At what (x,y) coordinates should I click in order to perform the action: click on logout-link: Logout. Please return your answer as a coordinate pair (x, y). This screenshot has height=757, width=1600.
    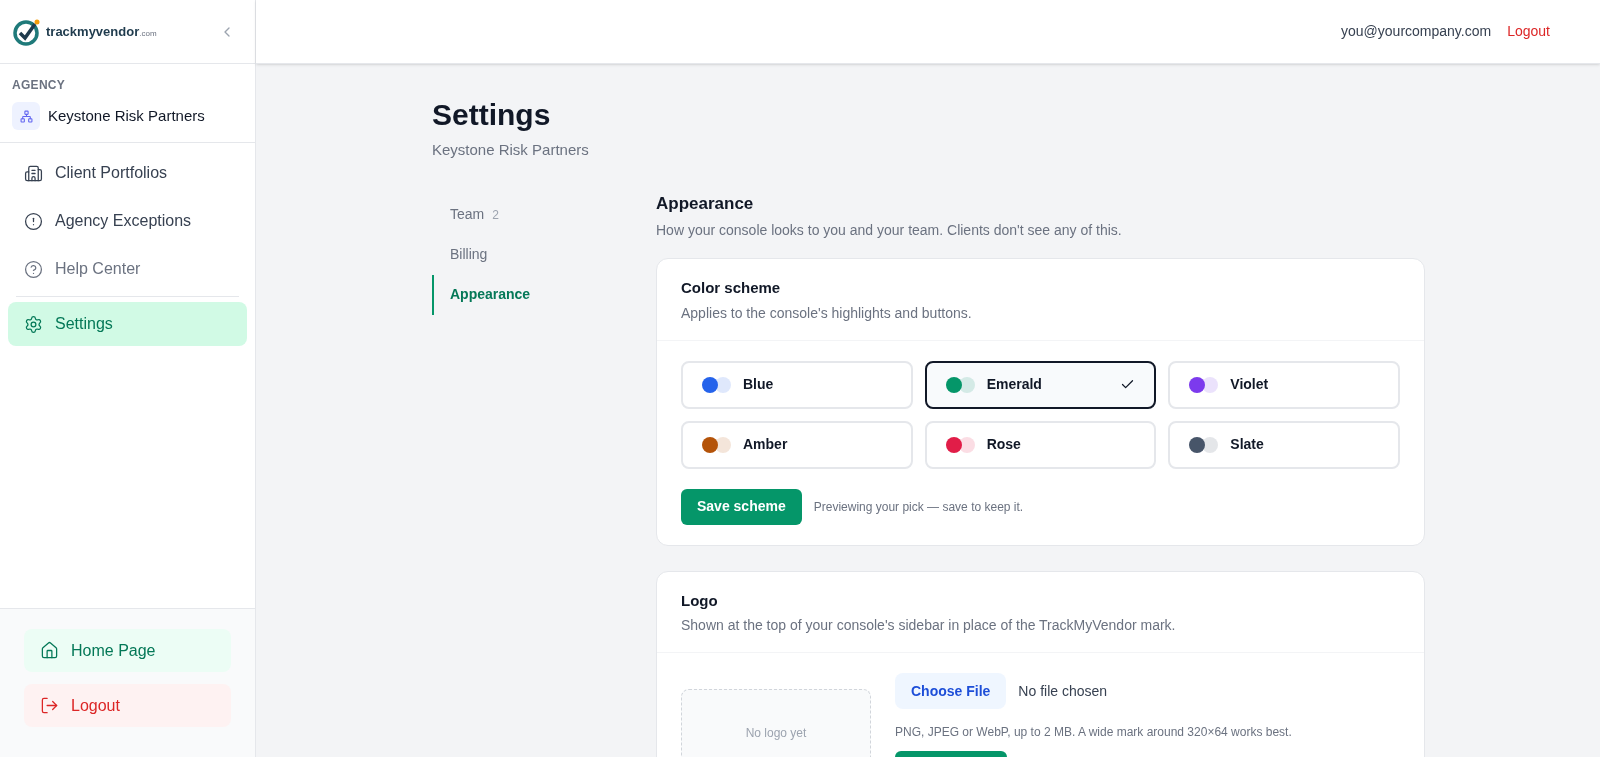
    Looking at the image, I should click on (1528, 31).